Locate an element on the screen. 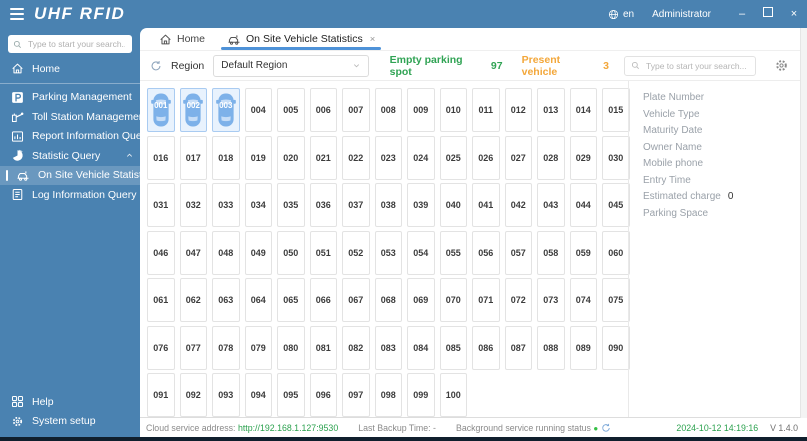  parking-spot-011: 011 is located at coordinates (486, 110).